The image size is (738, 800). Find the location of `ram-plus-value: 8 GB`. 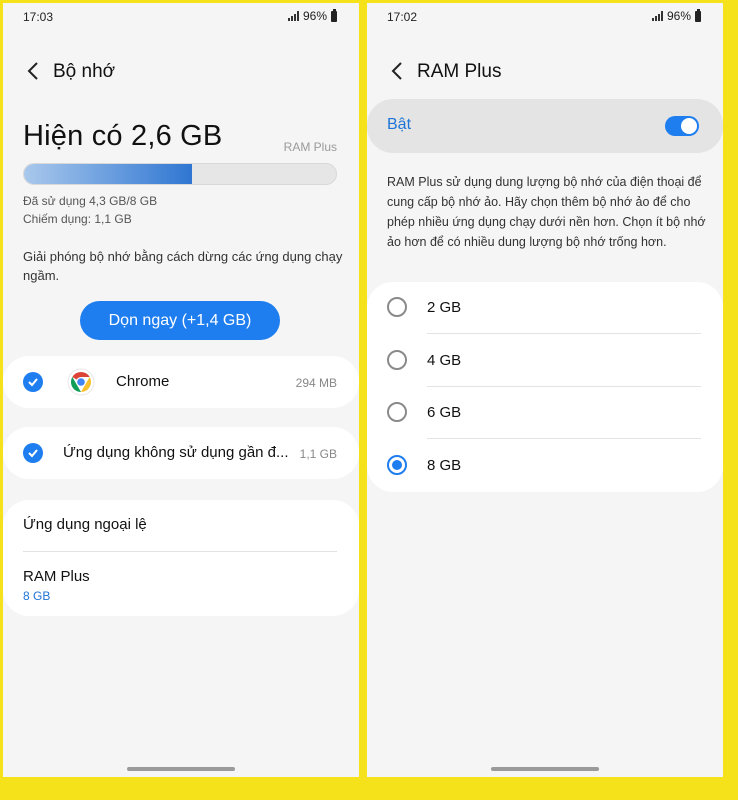

ram-plus-value: 8 GB is located at coordinates (37, 596).